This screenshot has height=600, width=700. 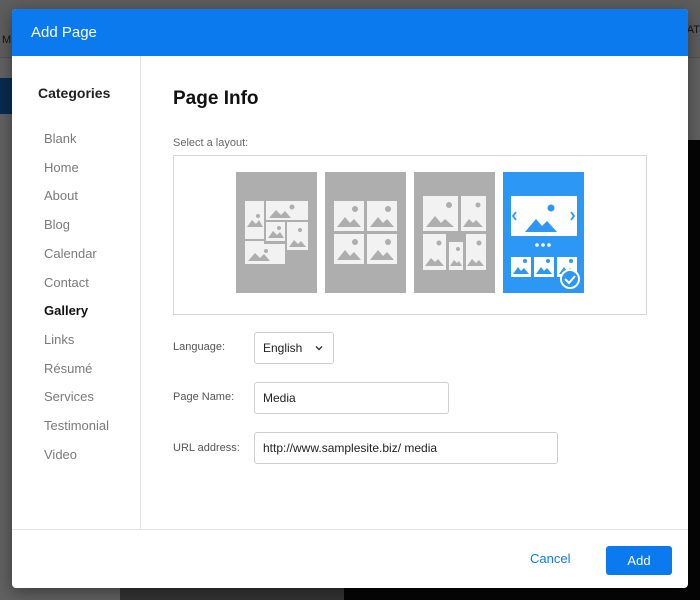 What do you see at coordinates (279, 398) in the screenshot?
I see `page-name-value: Media` at bounding box center [279, 398].